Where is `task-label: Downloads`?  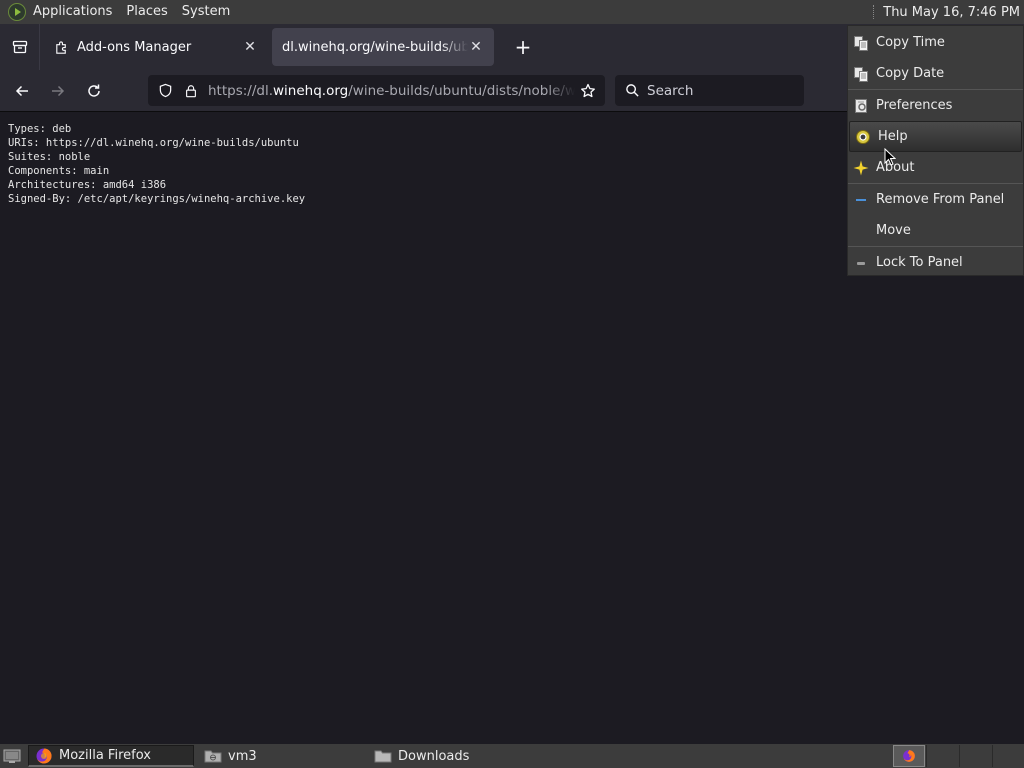 task-label: Downloads is located at coordinates (434, 756).